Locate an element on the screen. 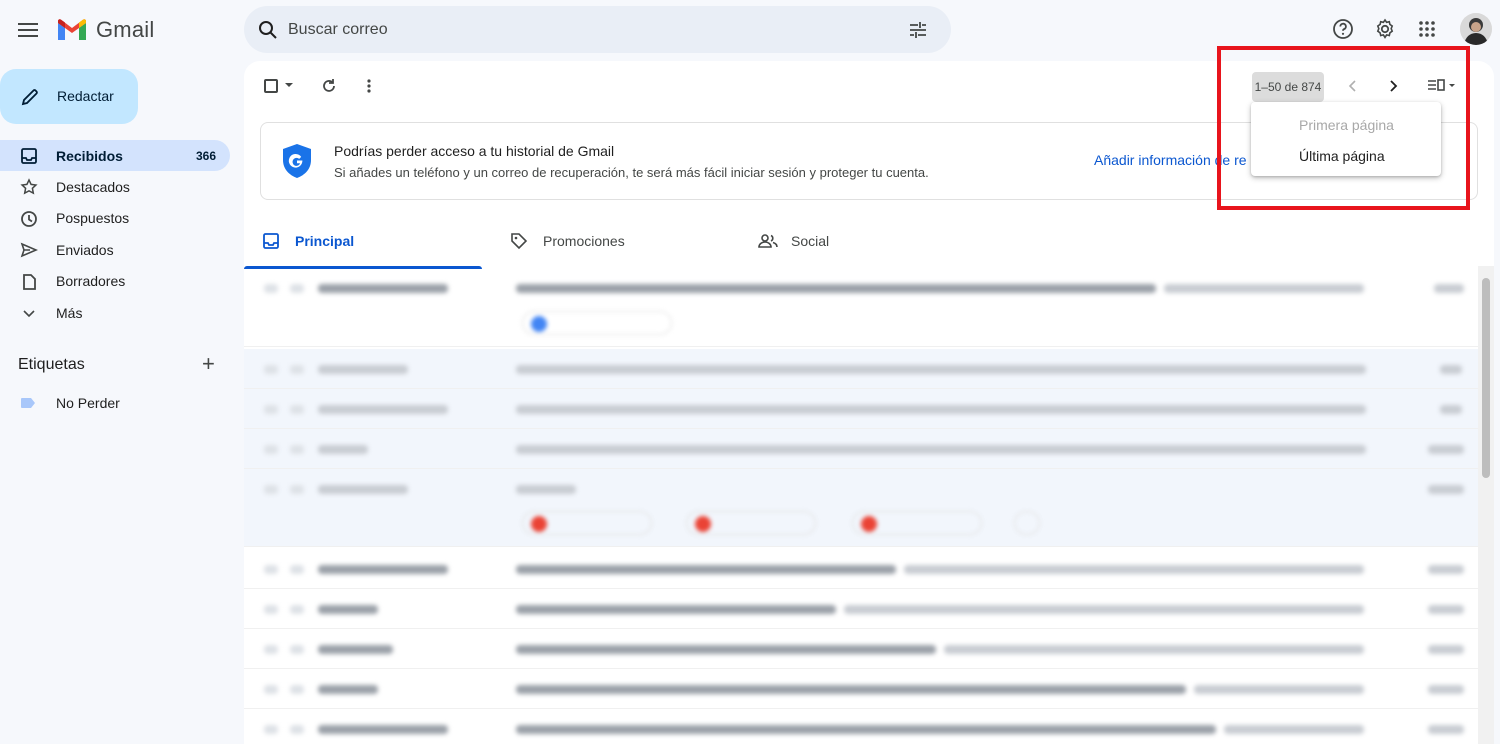 This screenshot has height=744, width=1500. sidebar-item-borradores: Borradores is located at coordinates (115, 281).